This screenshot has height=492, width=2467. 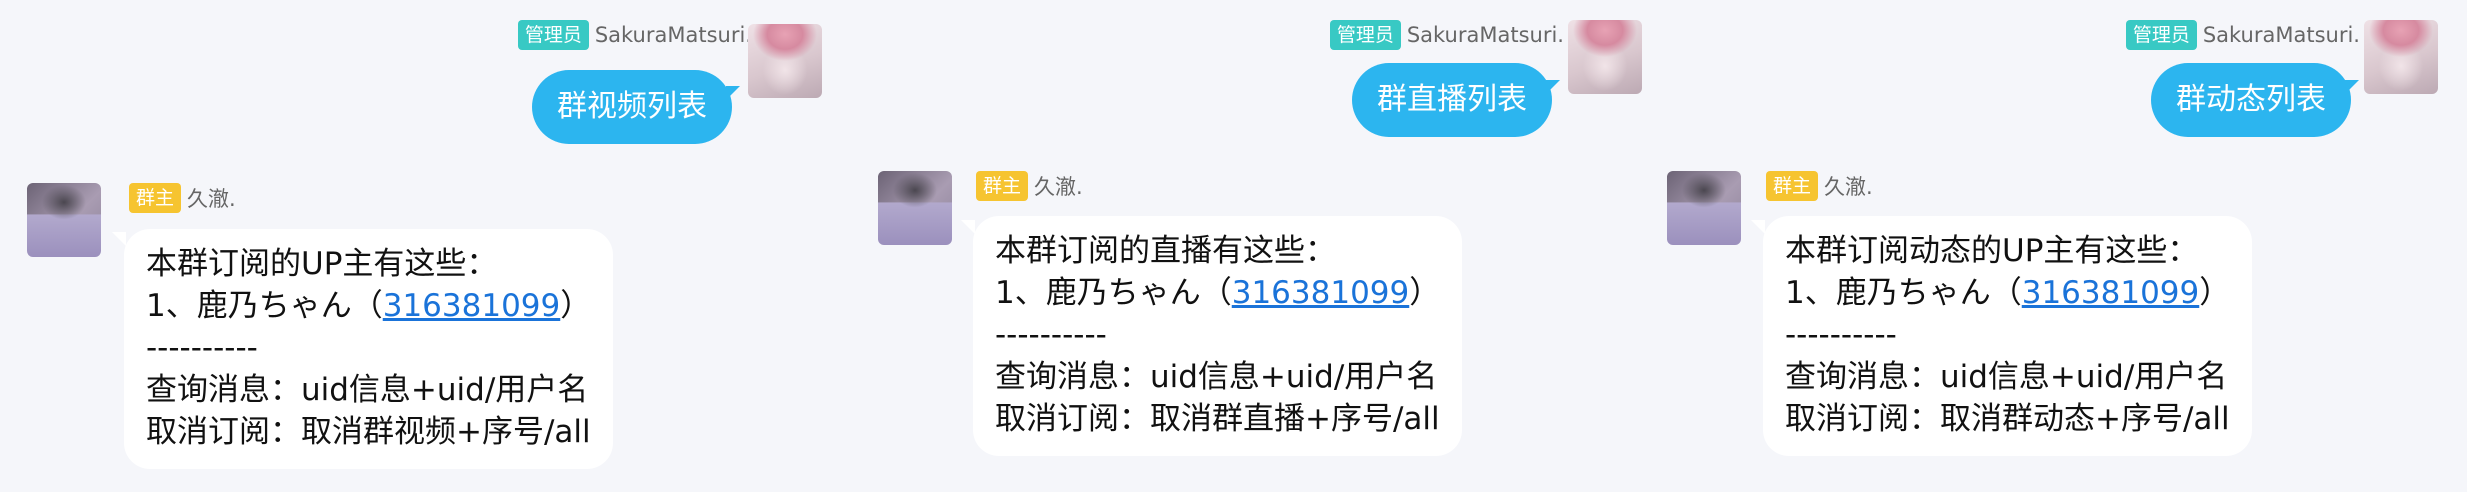 What do you see at coordinates (1992, 251) in the screenshot?
I see `message-header: 本群订阅动态的UP主有这些：` at bounding box center [1992, 251].